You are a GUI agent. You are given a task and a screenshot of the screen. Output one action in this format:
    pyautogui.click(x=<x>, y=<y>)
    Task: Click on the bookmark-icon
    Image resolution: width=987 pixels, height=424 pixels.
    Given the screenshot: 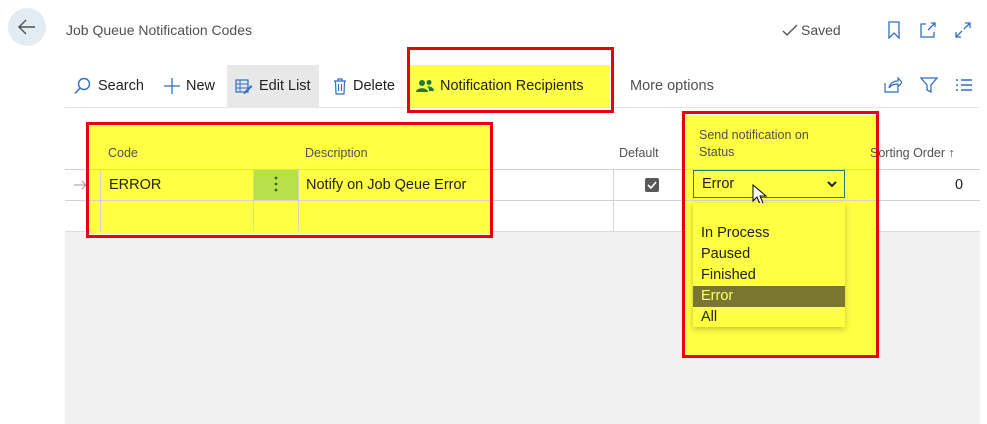 What is the action you would take?
    pyautogui.click(x=894, y=30)
    